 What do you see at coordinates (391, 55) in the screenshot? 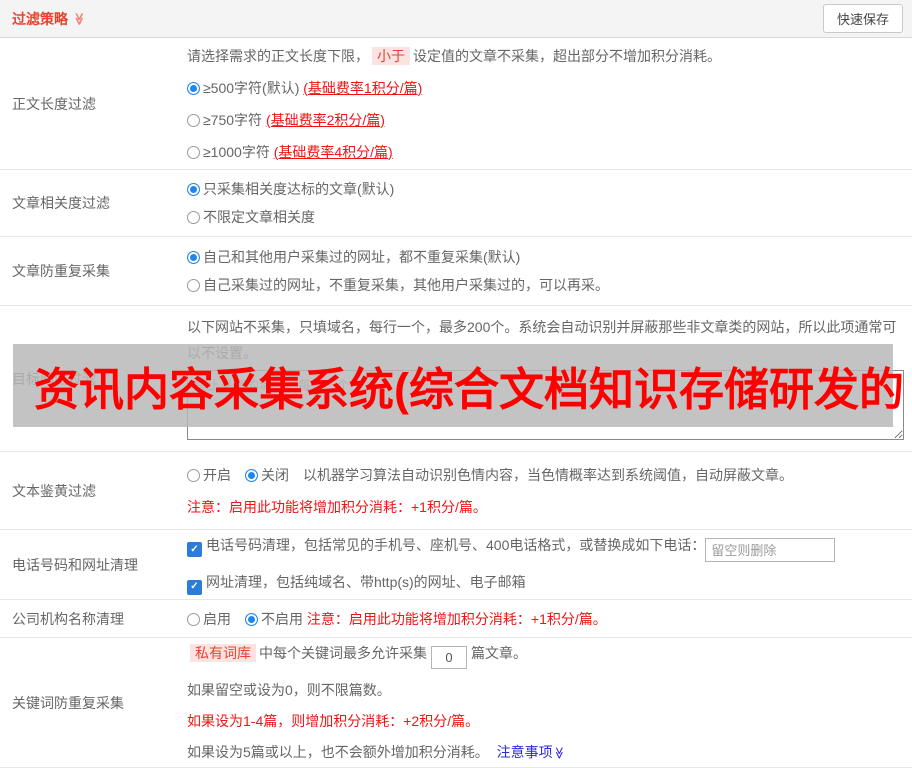
I see `length-desc-keyword: 小于` at bounding box center [391, 55].